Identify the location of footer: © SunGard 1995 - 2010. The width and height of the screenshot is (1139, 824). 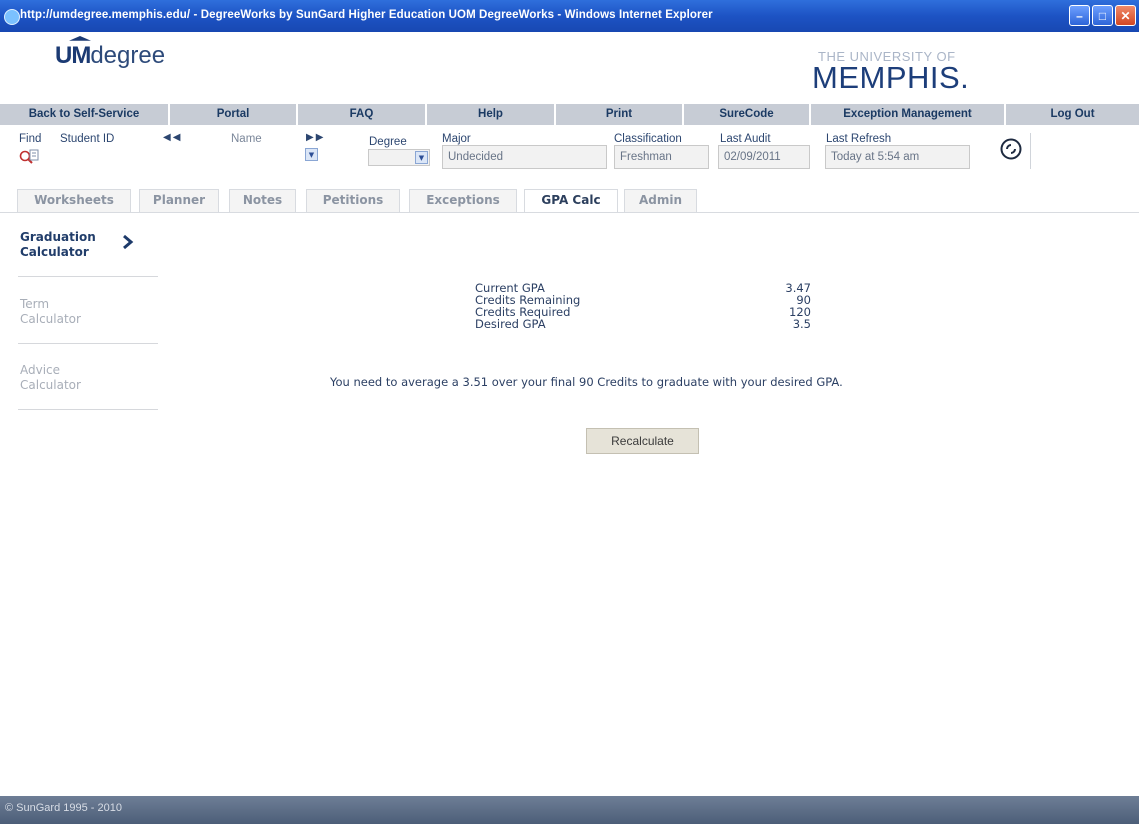
(569, 810).